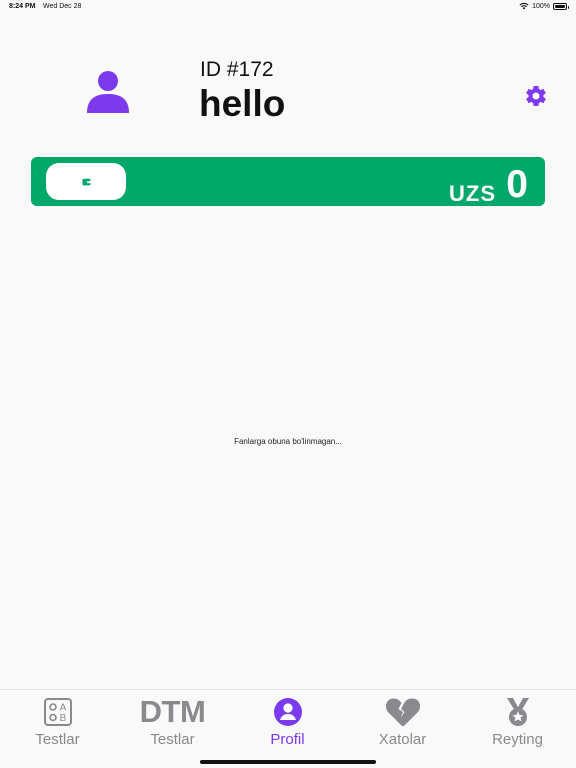  What do you see at coordinates (62, 6) in the screenshot?
I see `status-date: Wed Dec 28` at bounding box center [62, 6].